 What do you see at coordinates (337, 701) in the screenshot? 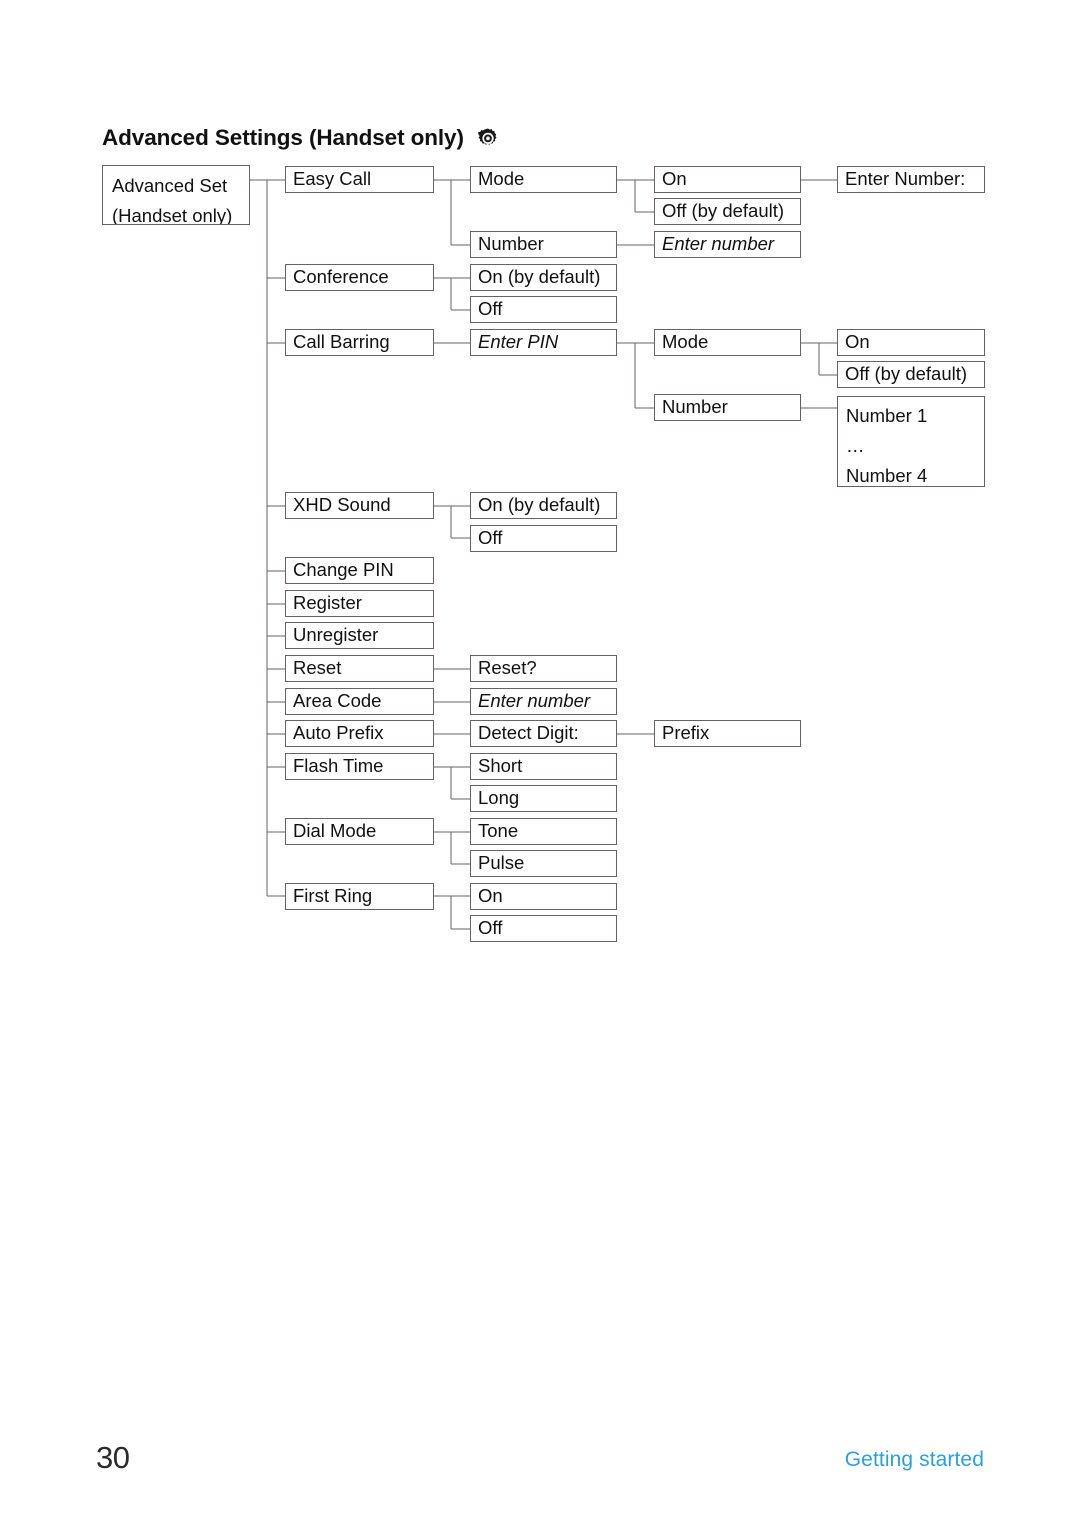
I see `tree-node-label: Area Code` at bounding box center [337, 701].